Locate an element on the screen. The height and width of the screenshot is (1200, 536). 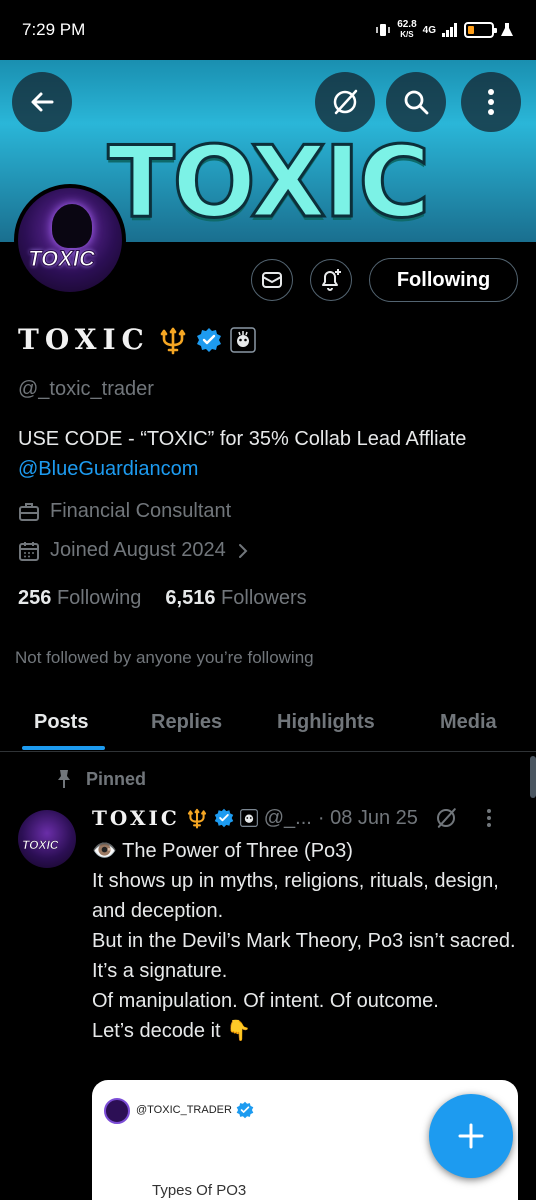
plus-icon is located at coordinates (471, 1136).